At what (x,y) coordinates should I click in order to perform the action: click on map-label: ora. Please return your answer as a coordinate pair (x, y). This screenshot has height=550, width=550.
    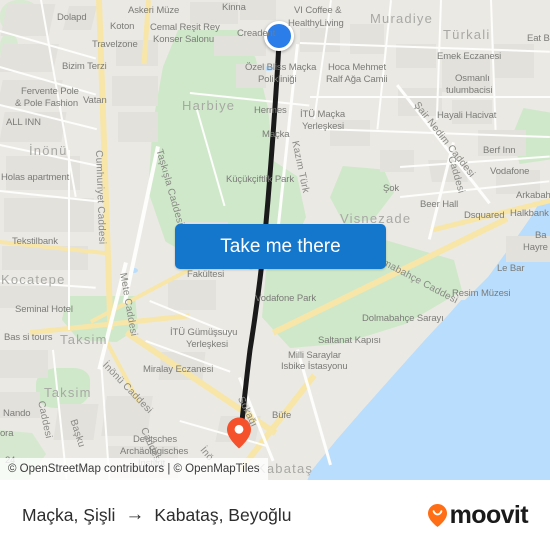
    Looking at the image, I should click on (7, 433).